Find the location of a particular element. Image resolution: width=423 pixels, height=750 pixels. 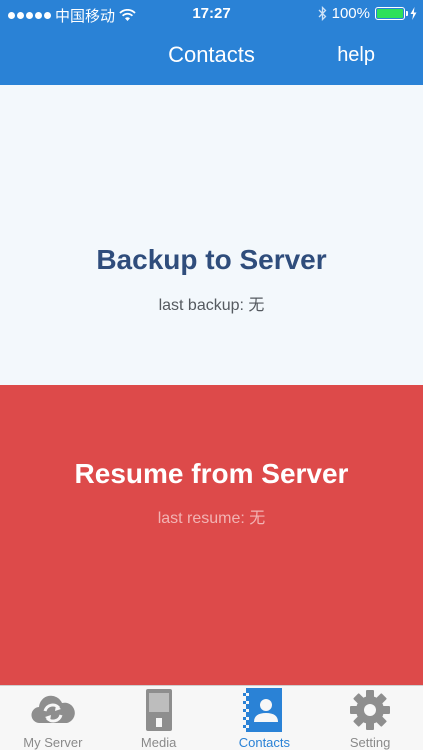

bluetooth-icon is located at coordinates (322, 13).